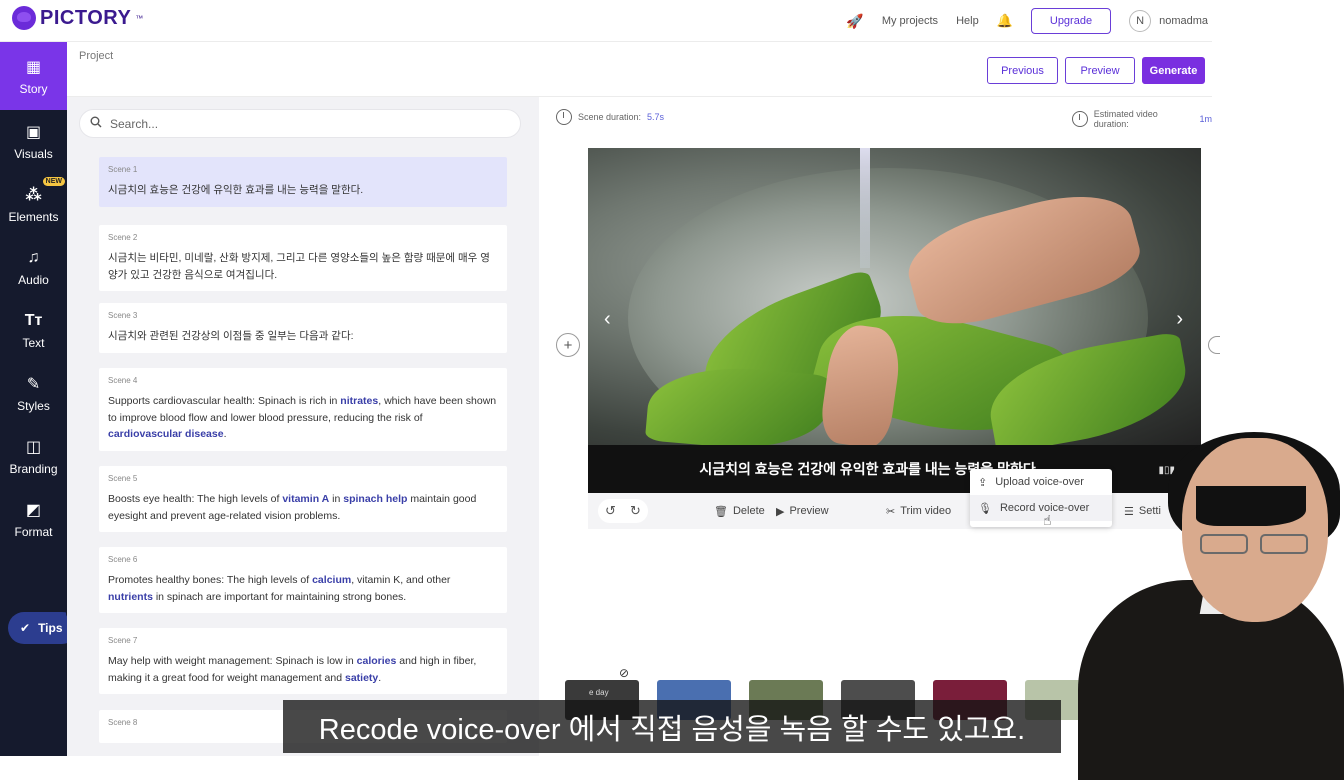  Describe the element at coordinates (332, 580) in the screenshot. I see `highlighted-keyword: calcium` at that location.